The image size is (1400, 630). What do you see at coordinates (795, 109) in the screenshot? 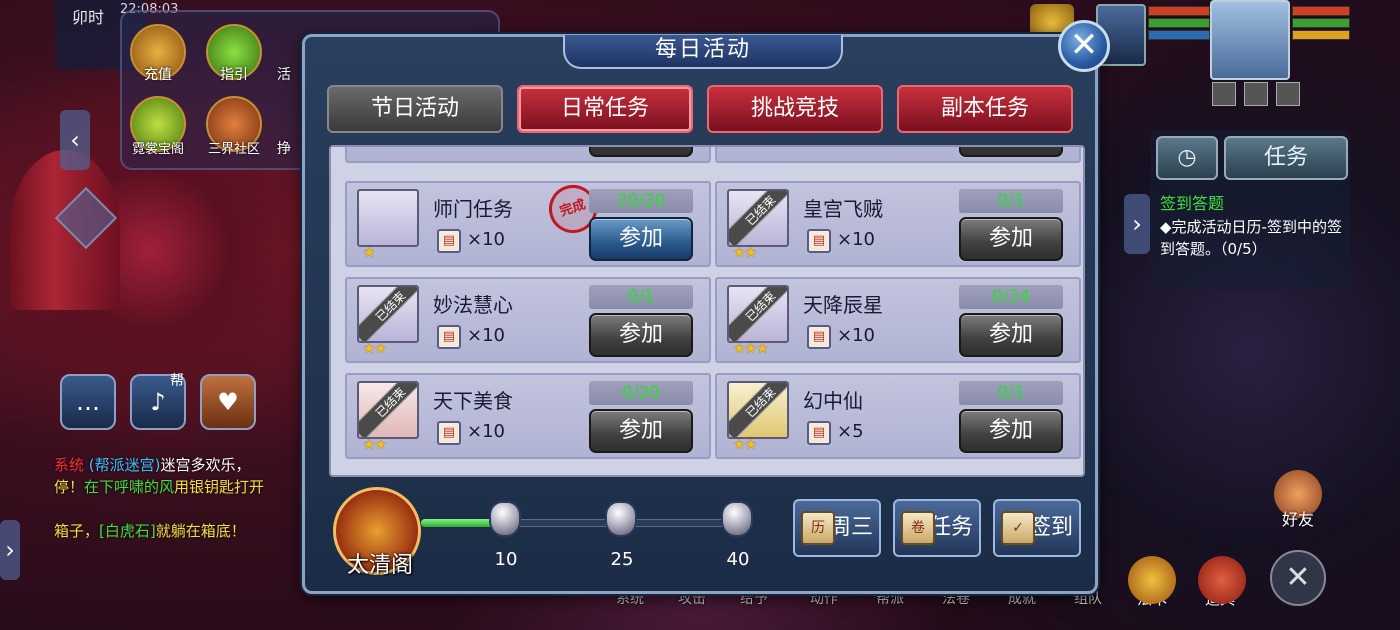
I see `tab-challenge: 挑战竞技` at bounding box center [795, 109].